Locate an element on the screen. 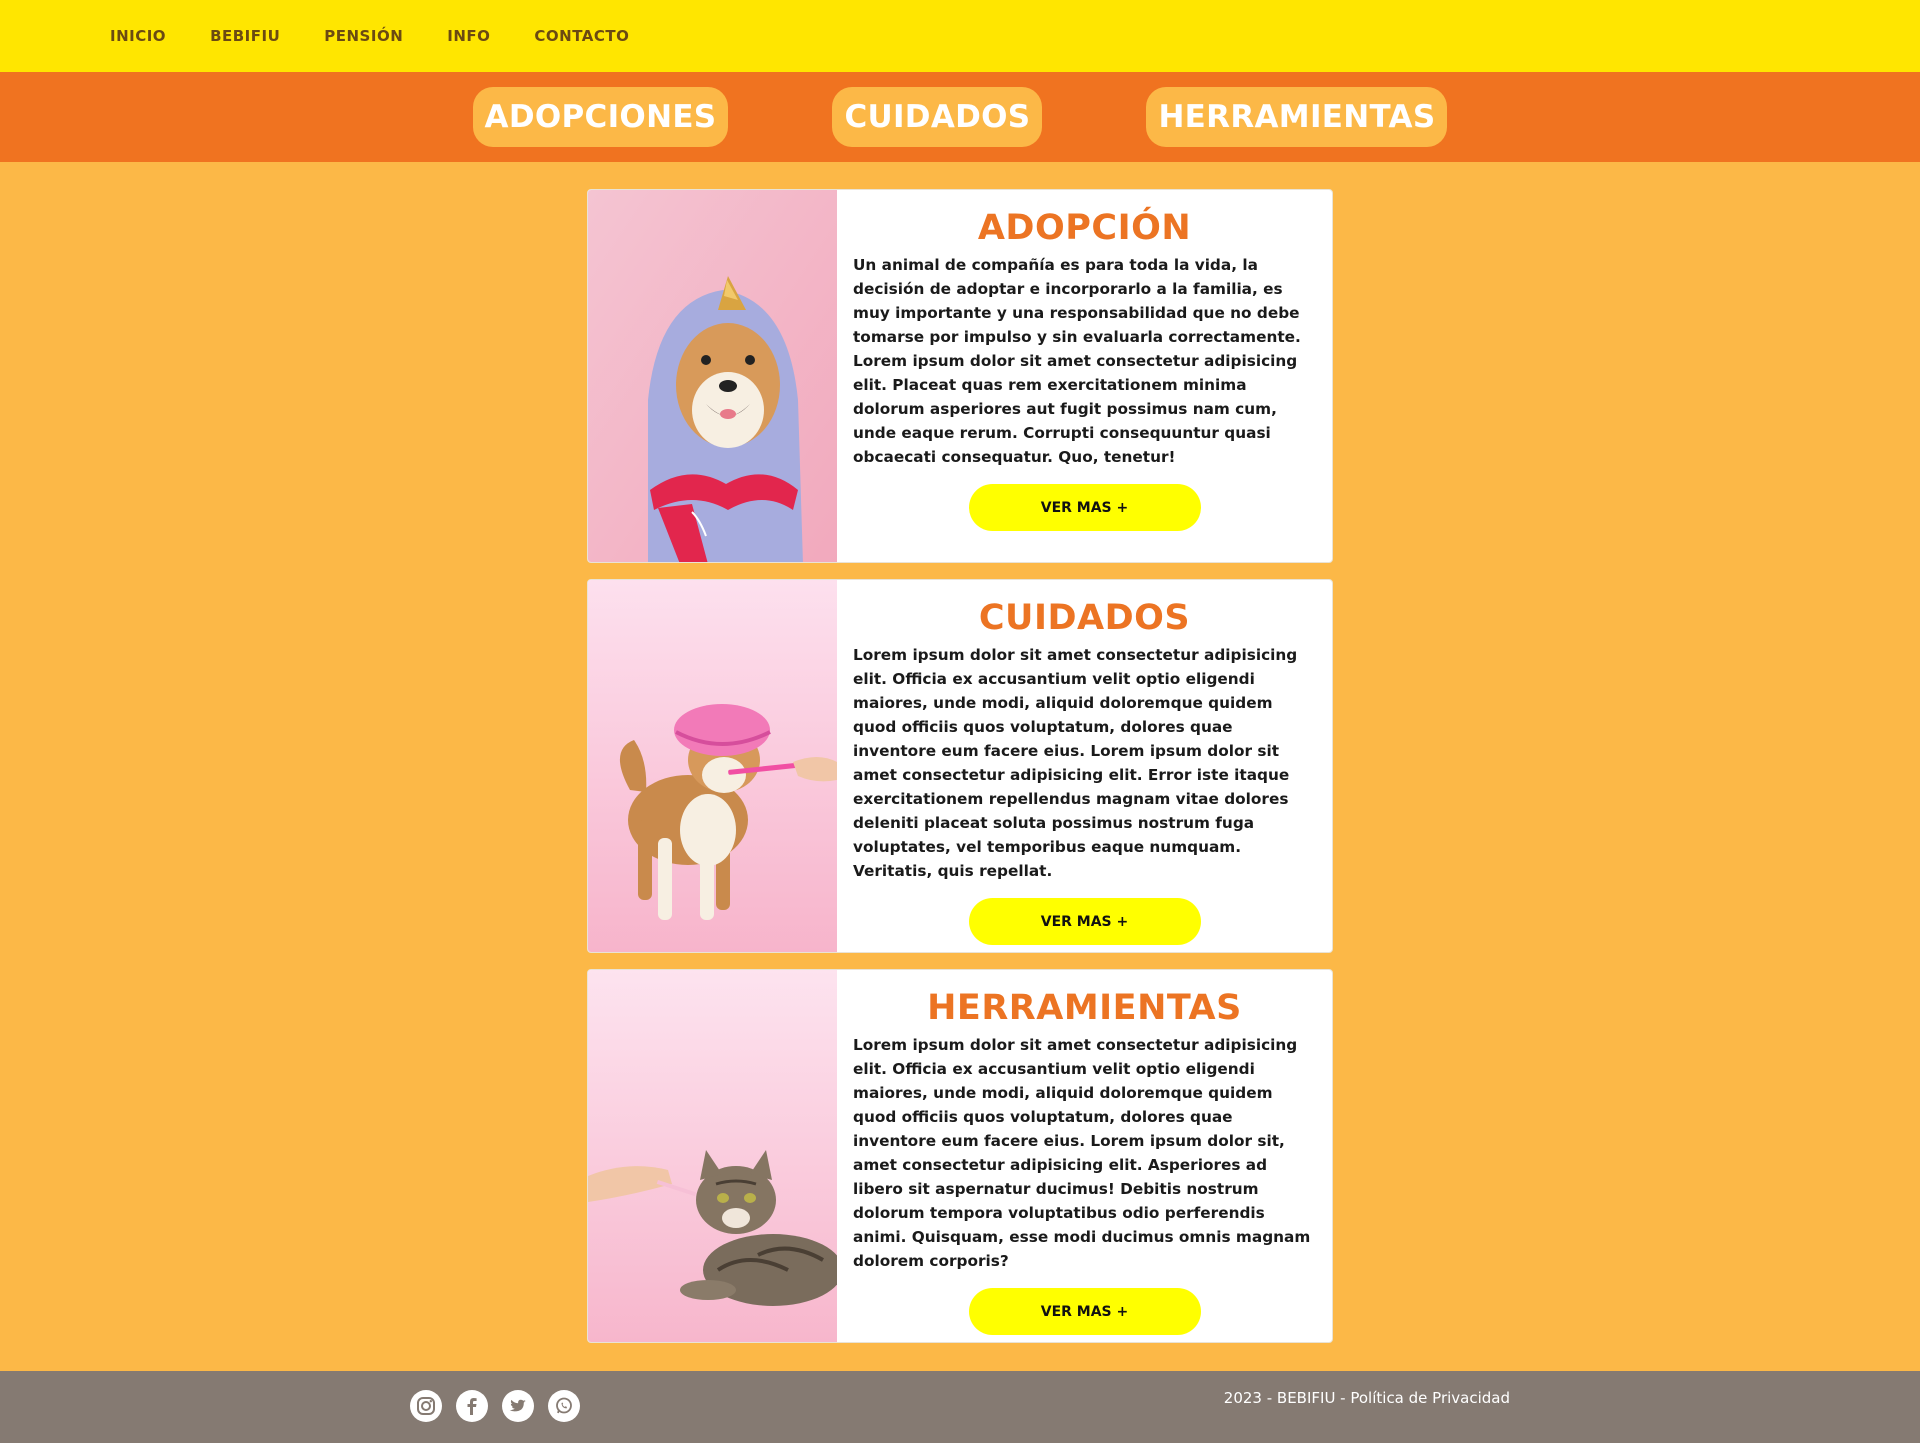 Image resolution: width=1920 pixels, height=1443 pixels. card-title: CUIDADOS is located at coordinates (1084, 618).